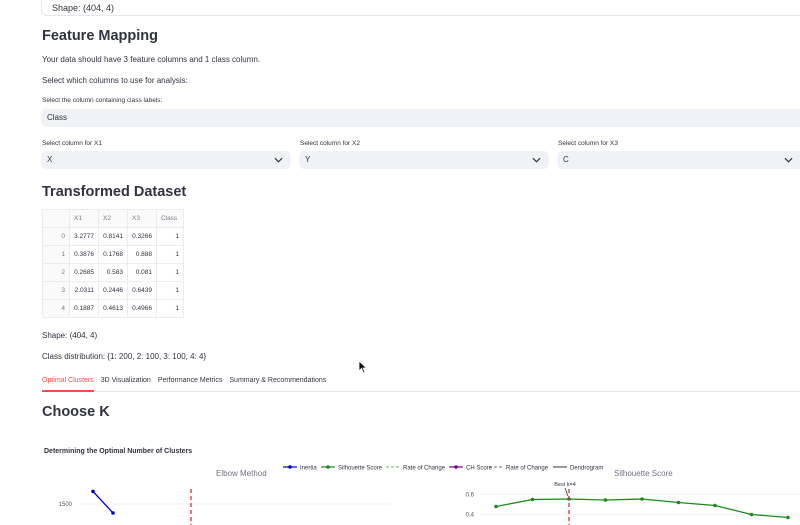  I want to click on table-cell: 0.3266, so click(142, 236).